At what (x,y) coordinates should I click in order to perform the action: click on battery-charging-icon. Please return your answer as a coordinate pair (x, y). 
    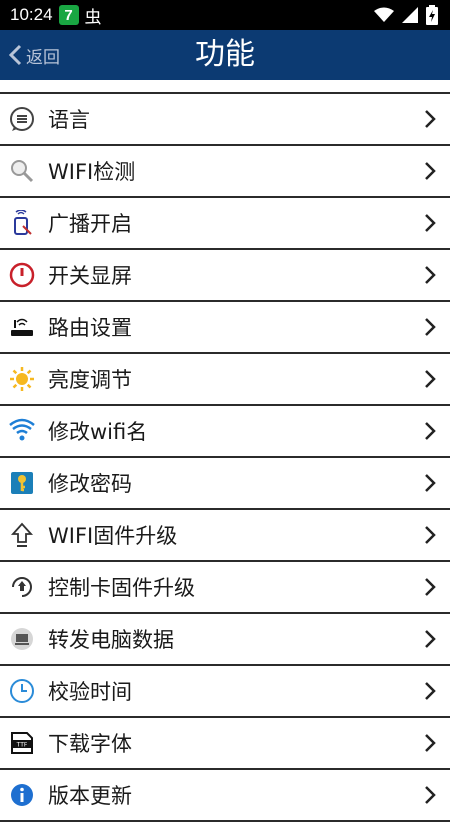
    Looking at the image, I should click on (432, 15).